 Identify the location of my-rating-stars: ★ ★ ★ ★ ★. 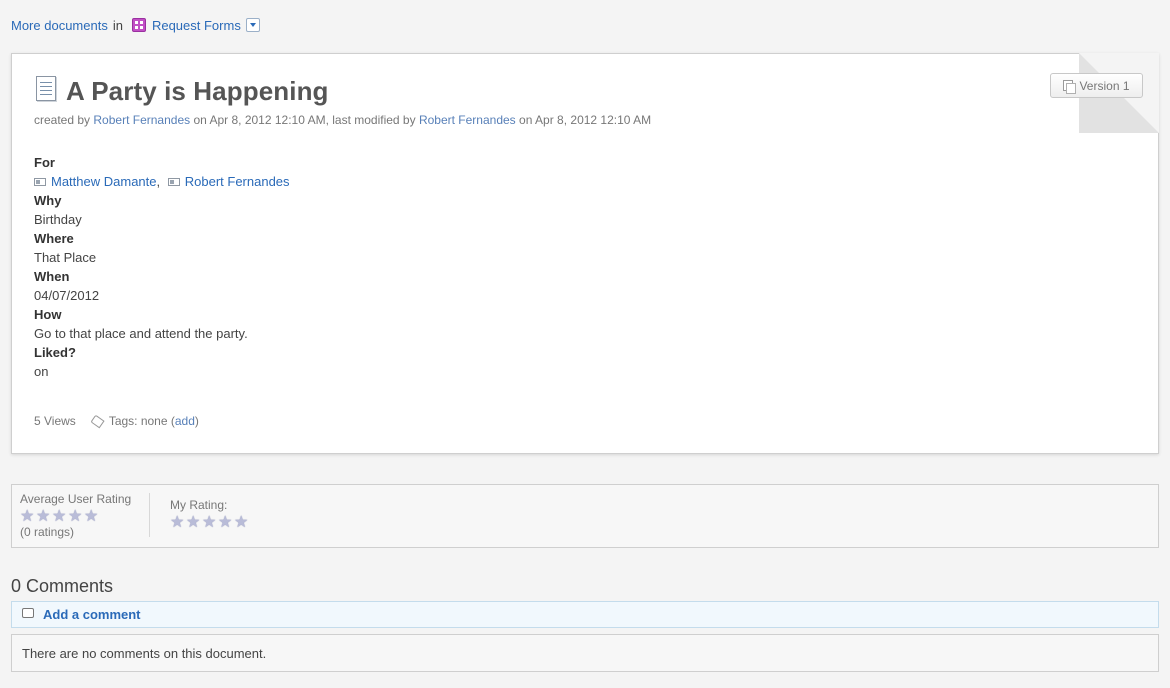
(210, 522).